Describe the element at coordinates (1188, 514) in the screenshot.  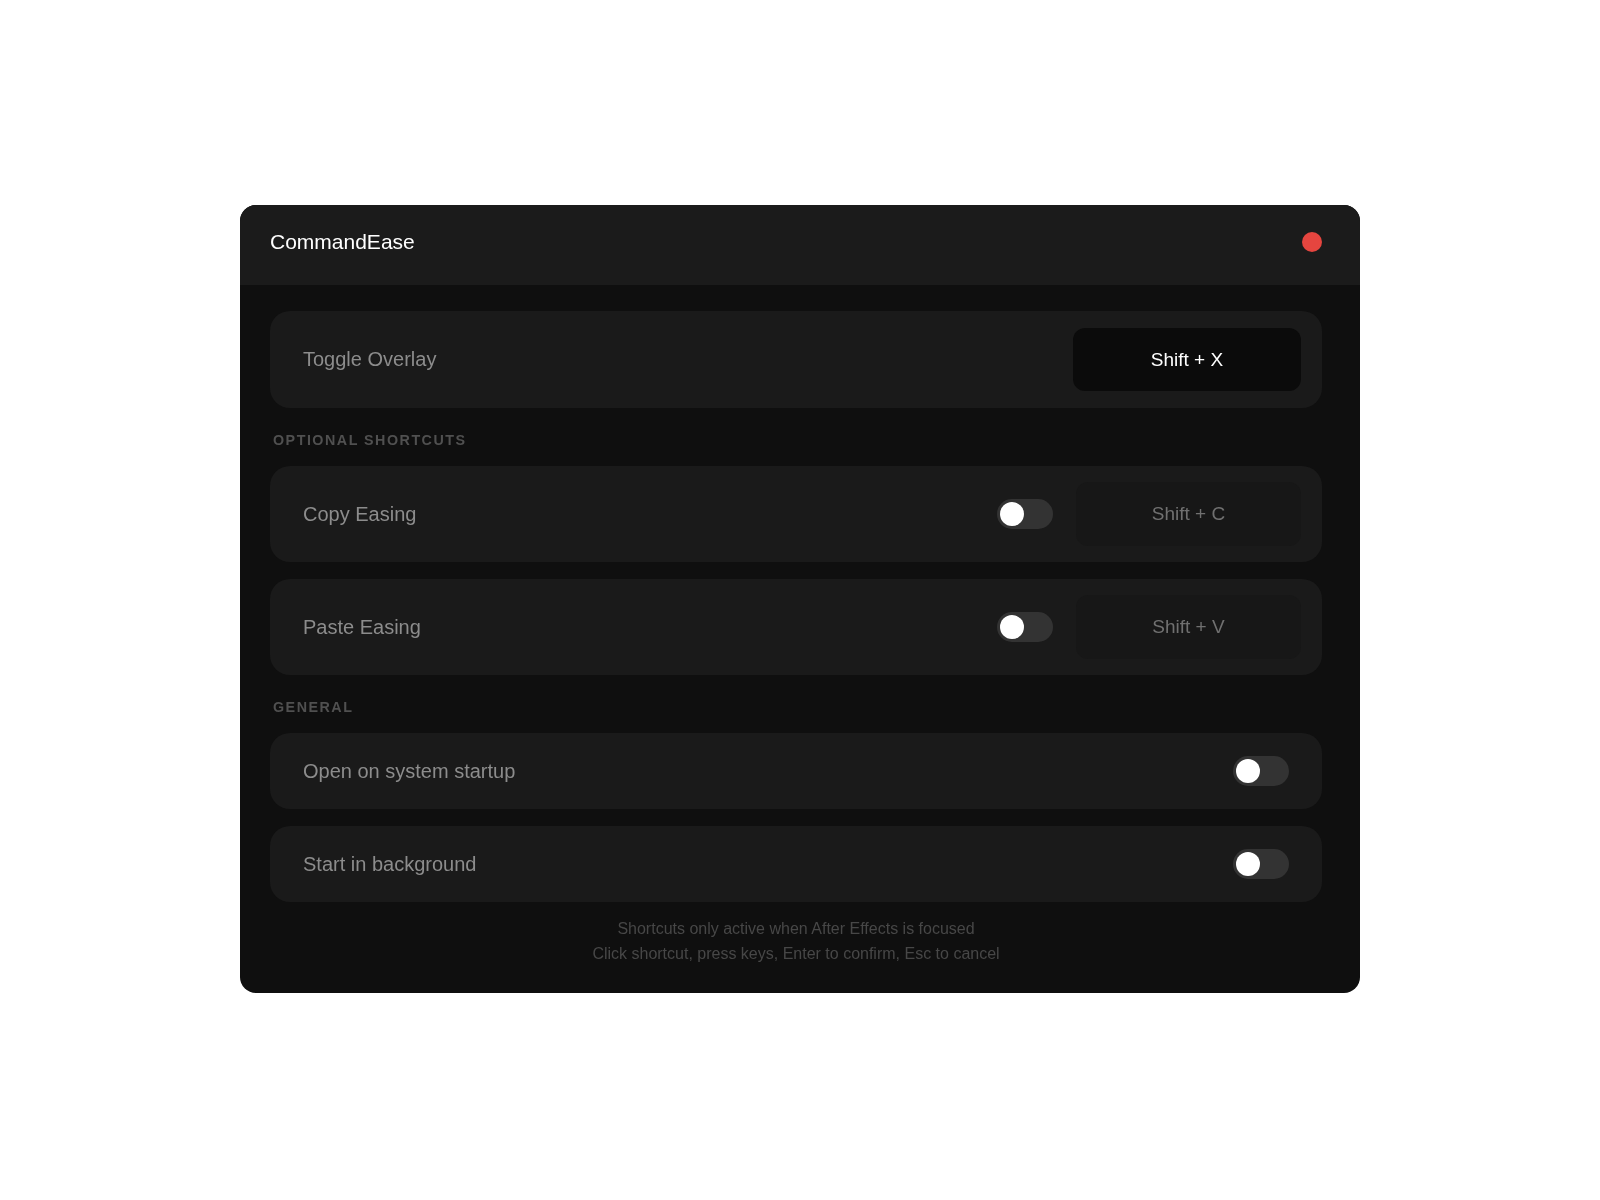
I see `shortcut-button: Shift + C` at that location.